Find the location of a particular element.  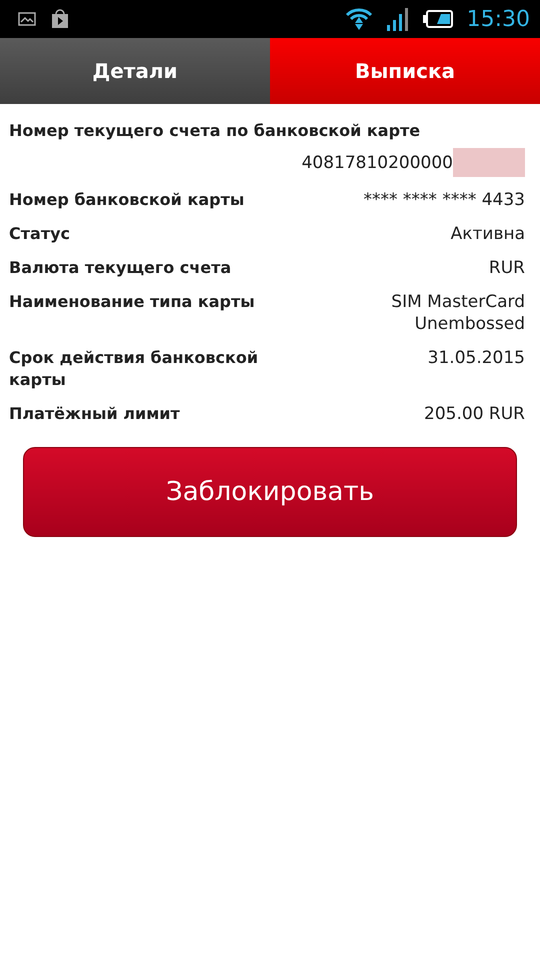

block-button: Заблокировать is located at coordinates (270, 492).